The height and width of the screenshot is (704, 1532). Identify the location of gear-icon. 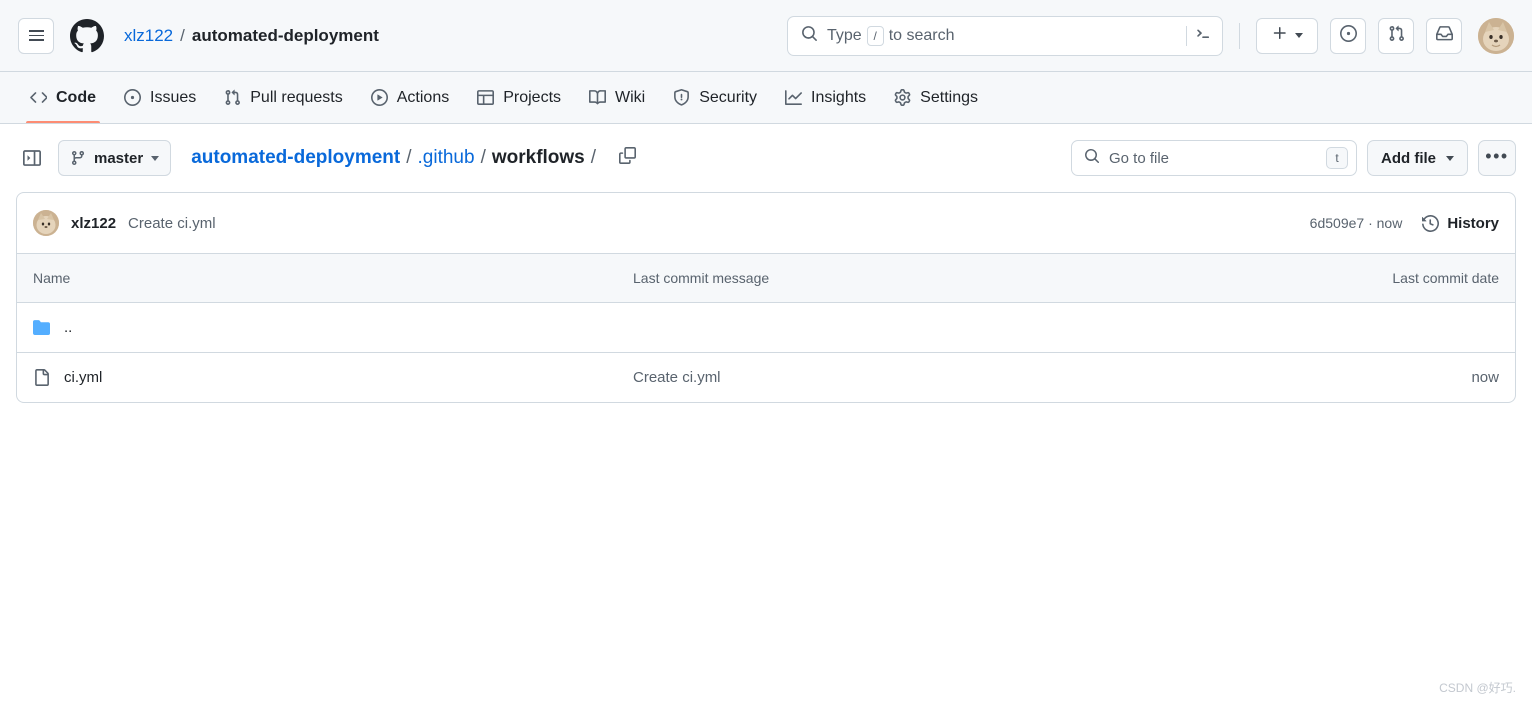
(902, 97).